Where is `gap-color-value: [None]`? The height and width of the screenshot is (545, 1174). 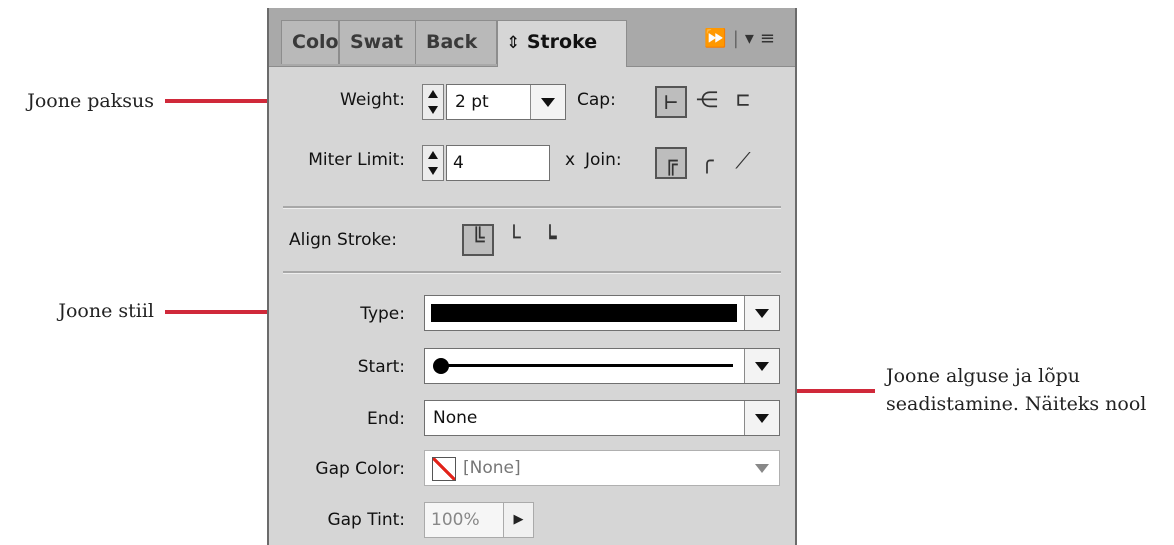 gap-color-value: [None] is located at coordinates (492, 468).